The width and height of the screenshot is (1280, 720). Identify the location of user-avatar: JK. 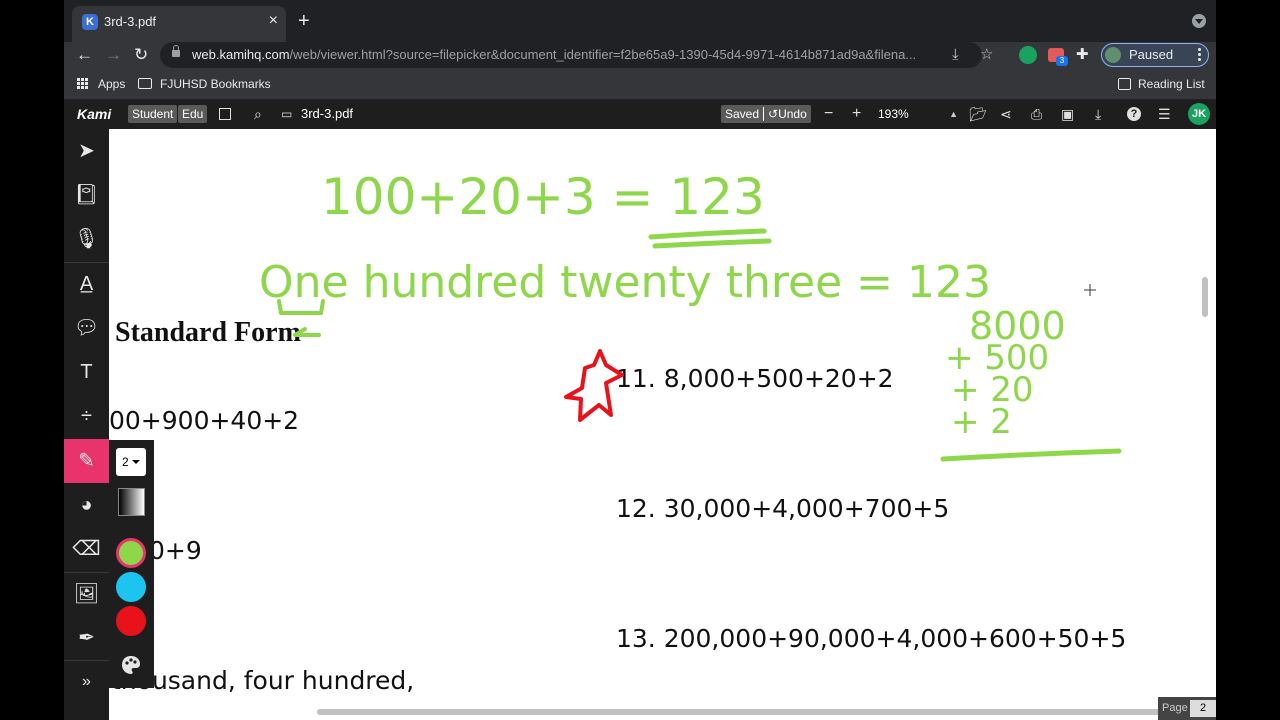
(1199, 114).